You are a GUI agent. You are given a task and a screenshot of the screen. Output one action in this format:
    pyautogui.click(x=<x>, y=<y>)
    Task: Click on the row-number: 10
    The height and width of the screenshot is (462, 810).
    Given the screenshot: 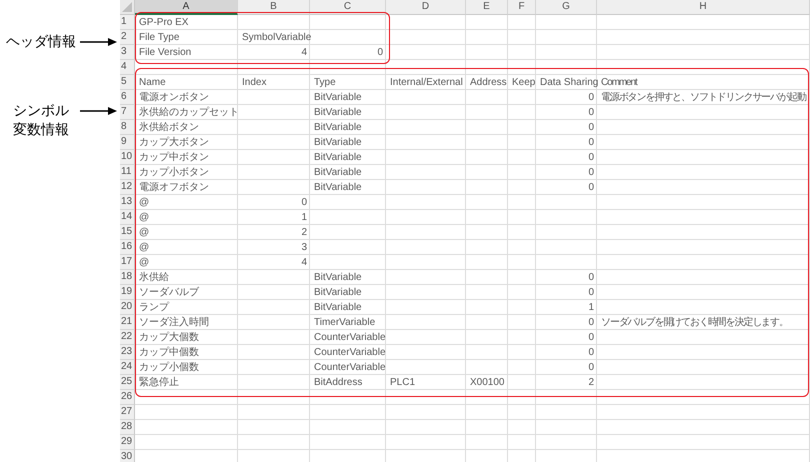 What is the action you would take?
    pyautogui.click(x=127, y=157)
    